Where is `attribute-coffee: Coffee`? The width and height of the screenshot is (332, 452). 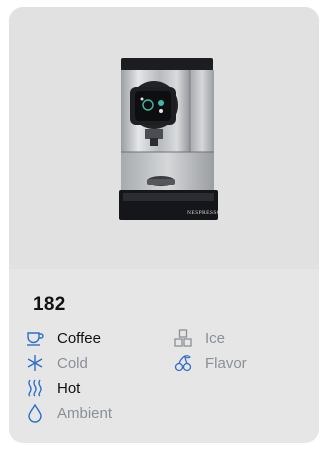
attribute-coffee: Coffee is located at coordinates (63, 338).